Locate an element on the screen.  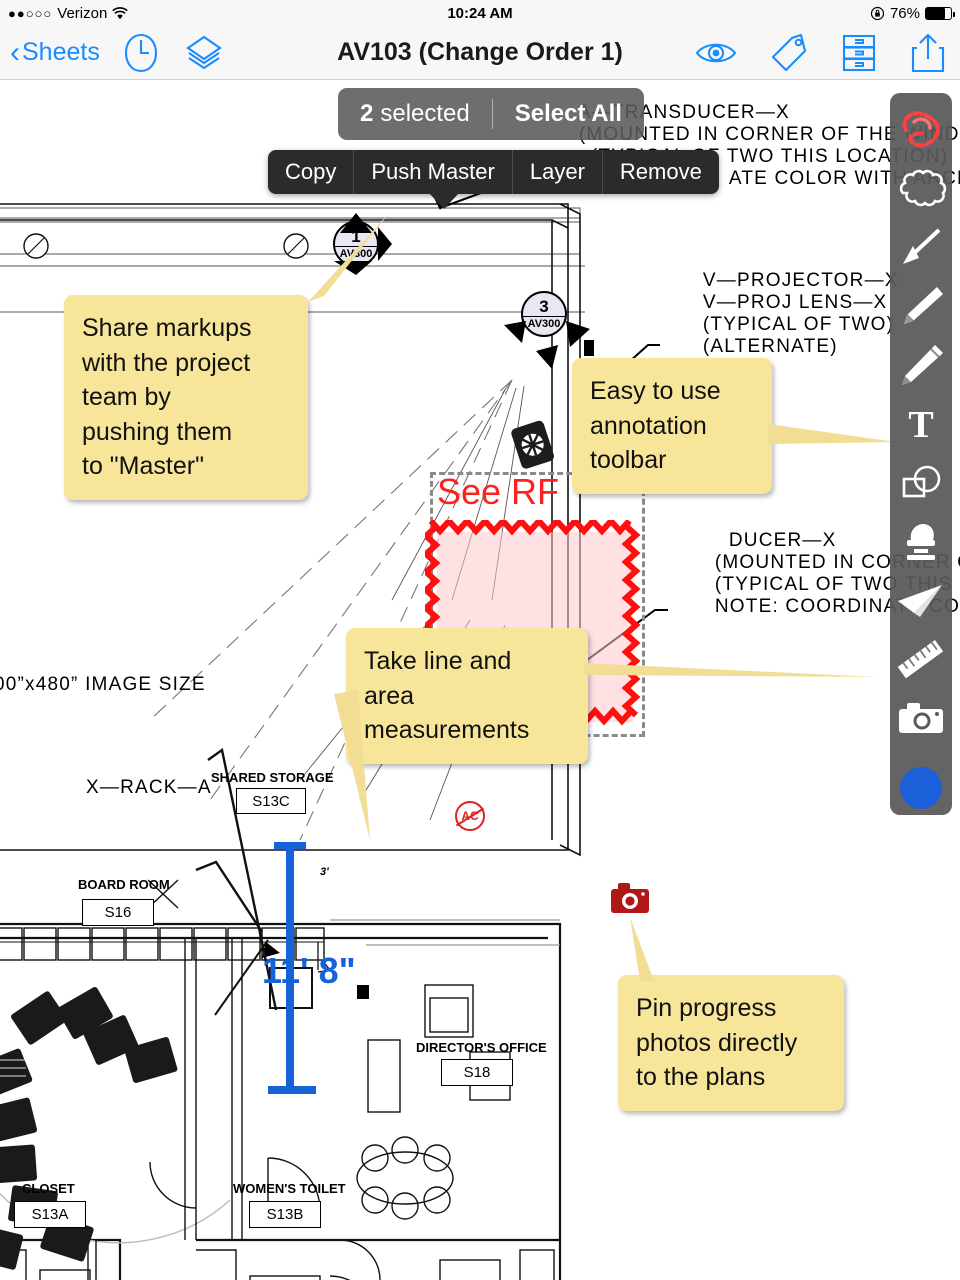
navigation-bar: ‹ Sheets AV103 (Change Order 1) is located at coordinates (480, 53).